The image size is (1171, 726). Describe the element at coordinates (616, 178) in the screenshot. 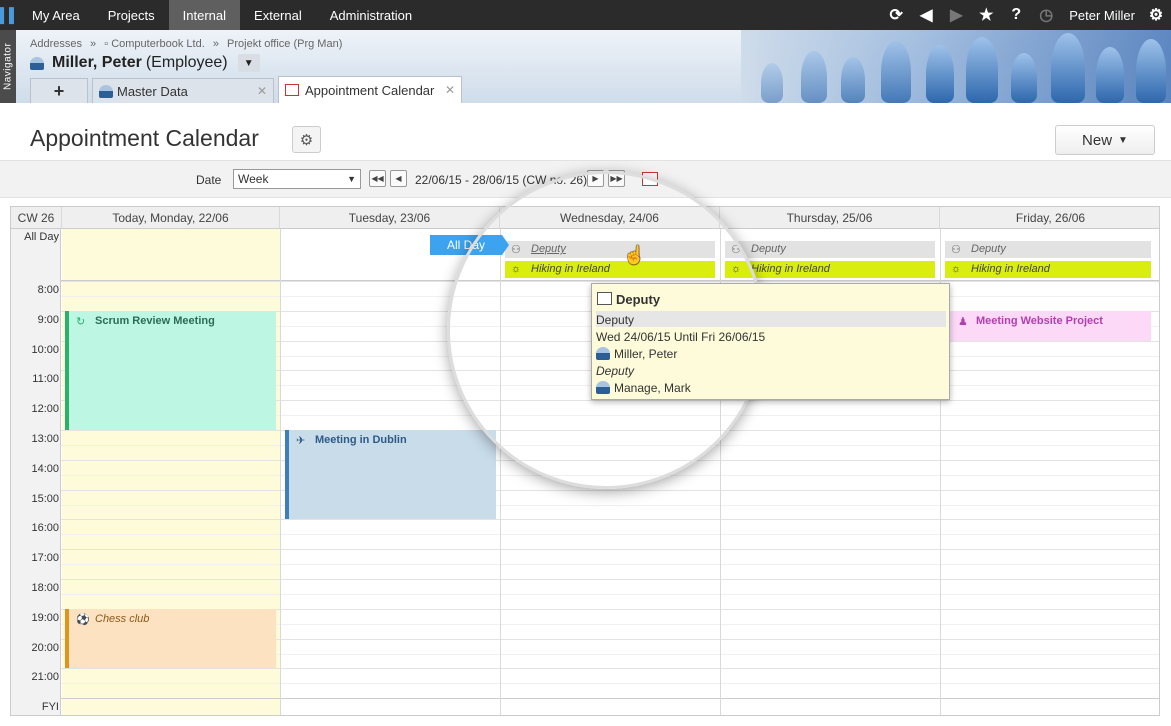

I see `last-page-icon: ▶▶` at that location.